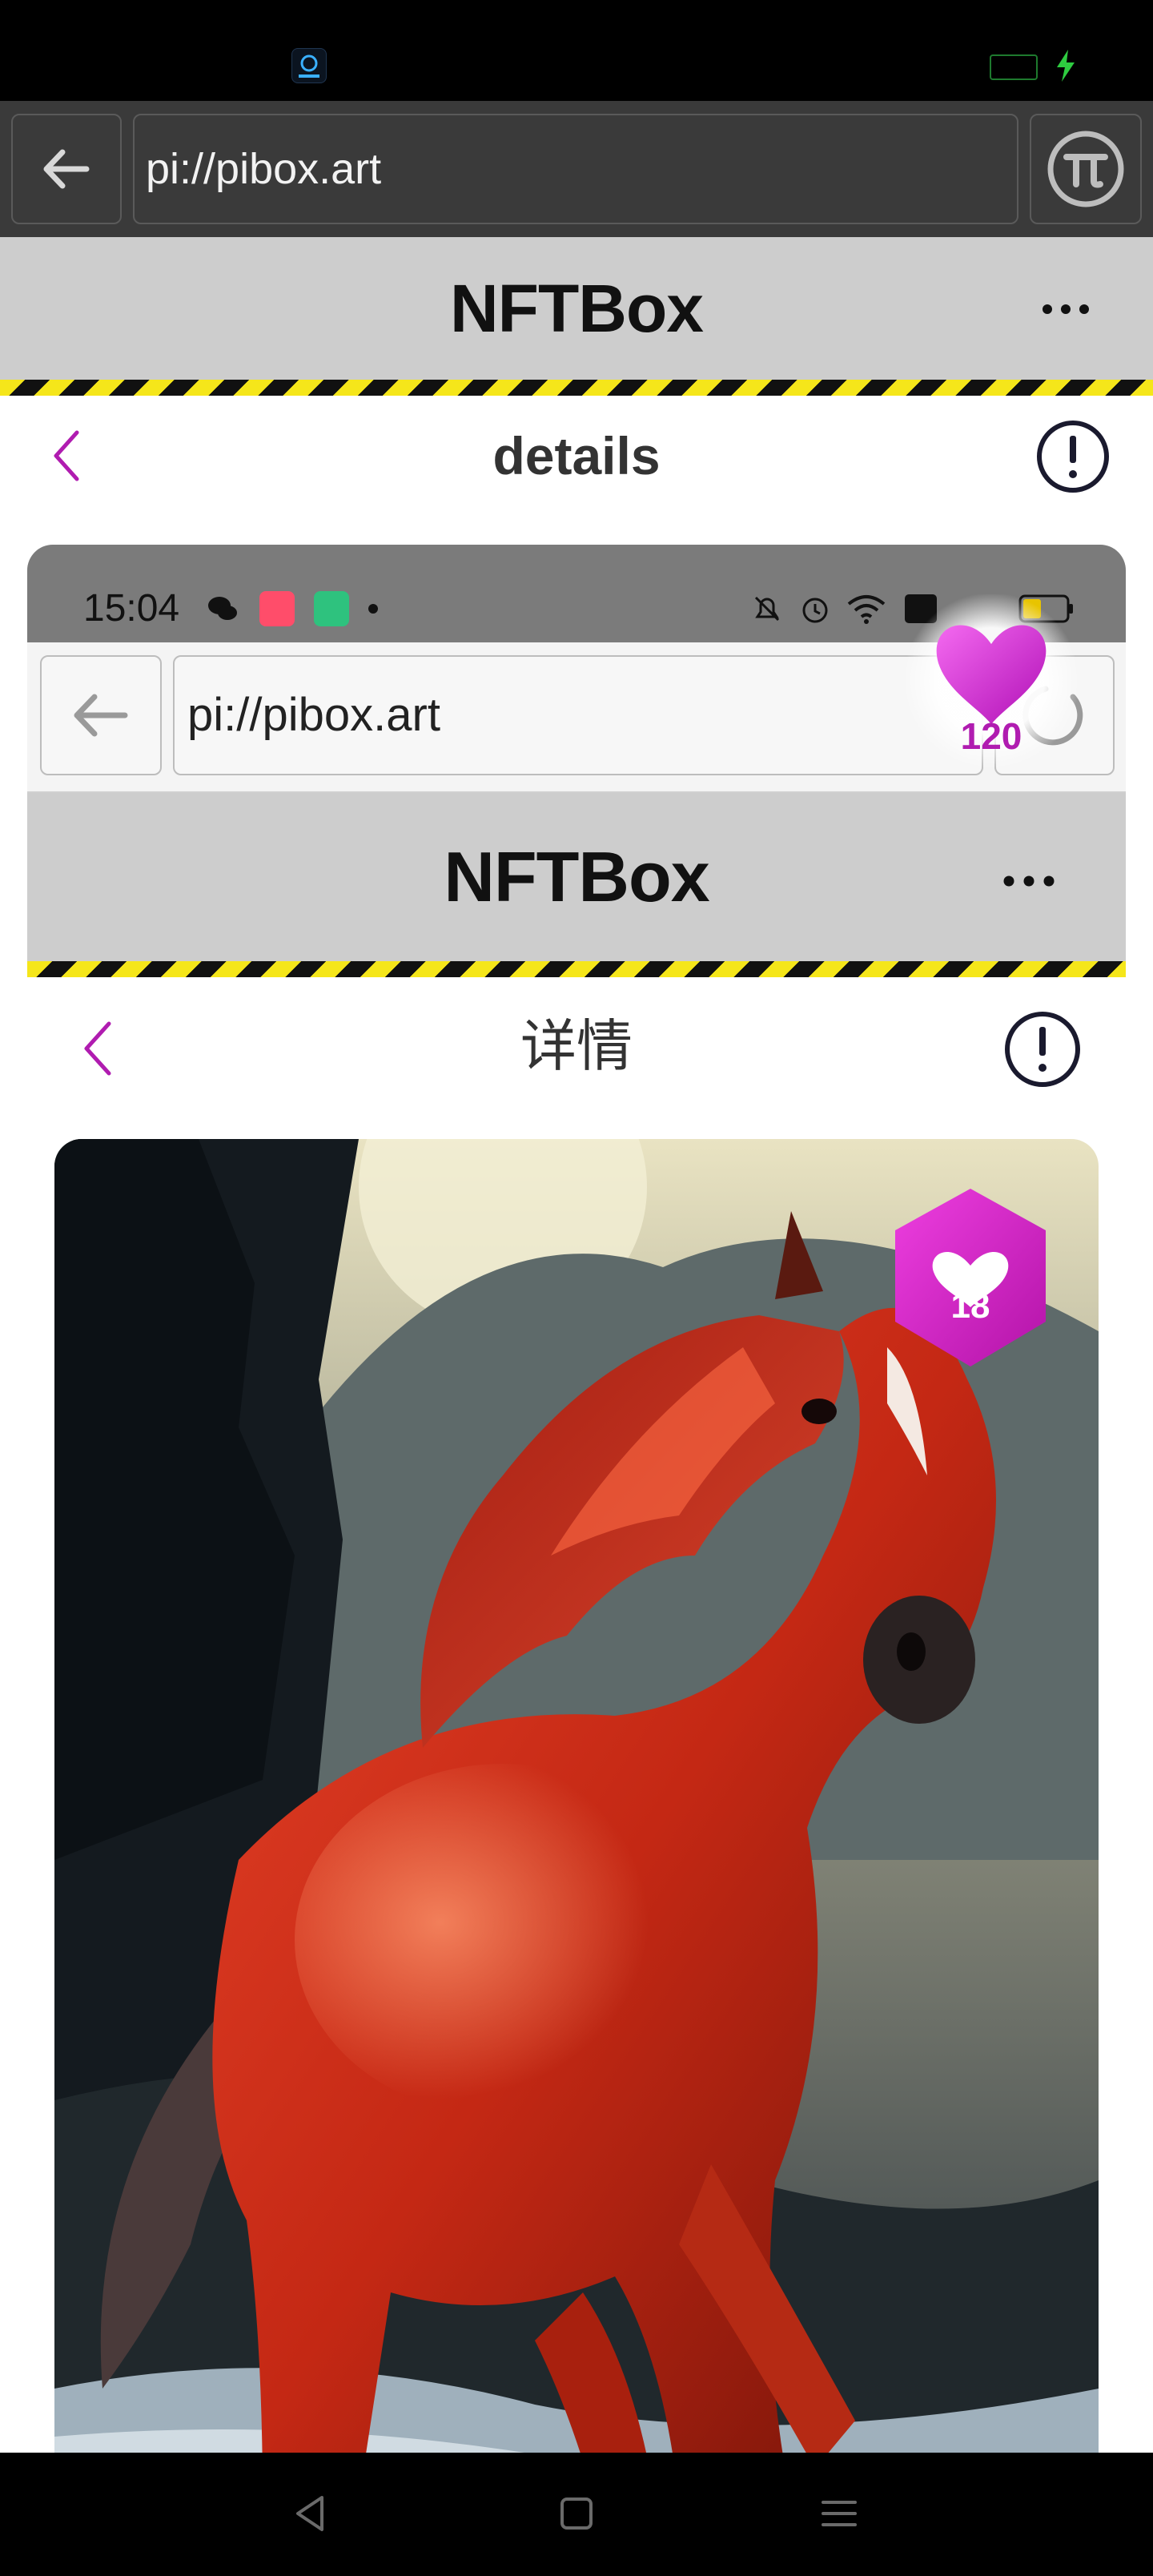 Image resolution: width=1153 pixels, height=2576 pixels. What do you see at coordinates (264, 169) in the screenshot?
I see `address-bar-text: pi://pibox.art` at bounding box center [264, 169].